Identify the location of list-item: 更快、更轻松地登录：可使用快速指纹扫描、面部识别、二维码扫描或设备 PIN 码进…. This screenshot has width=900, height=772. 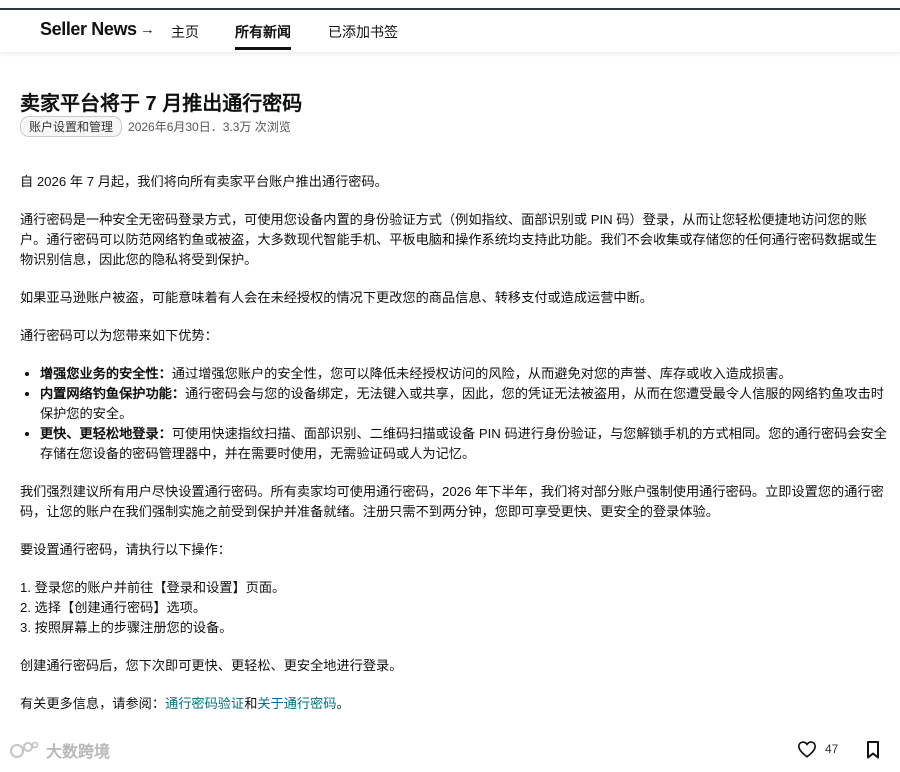
(464, 444).